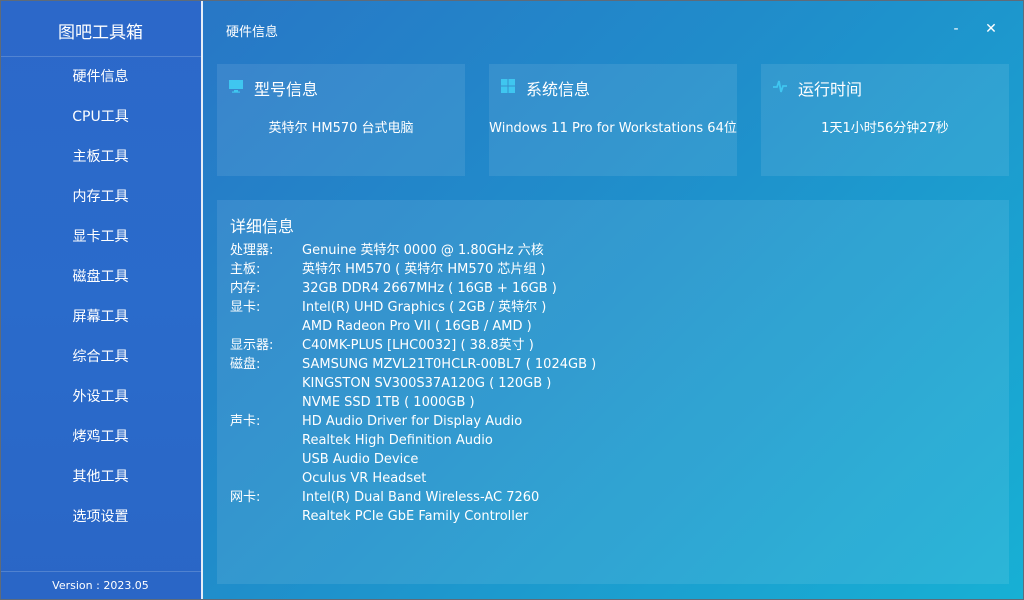 The width and height of the screenshot is (1024, 600). I want to click on sidebar-bottom-divider, so click(100, 571).